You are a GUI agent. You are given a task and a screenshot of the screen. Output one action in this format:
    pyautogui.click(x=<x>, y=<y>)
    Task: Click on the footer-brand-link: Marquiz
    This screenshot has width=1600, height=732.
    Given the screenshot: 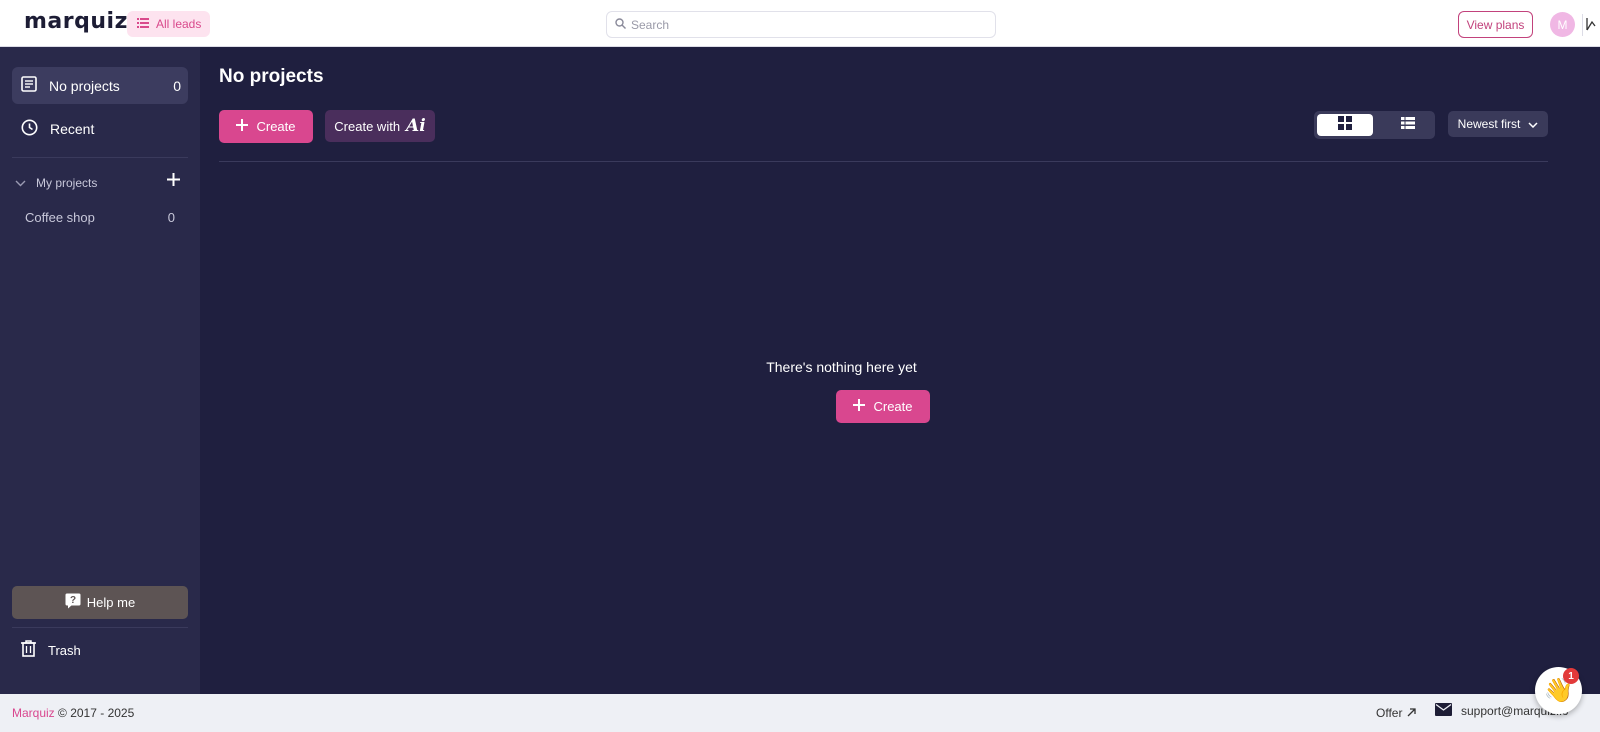 What is the action you would take?
    pyautogui.click(x=33, y=713)
    